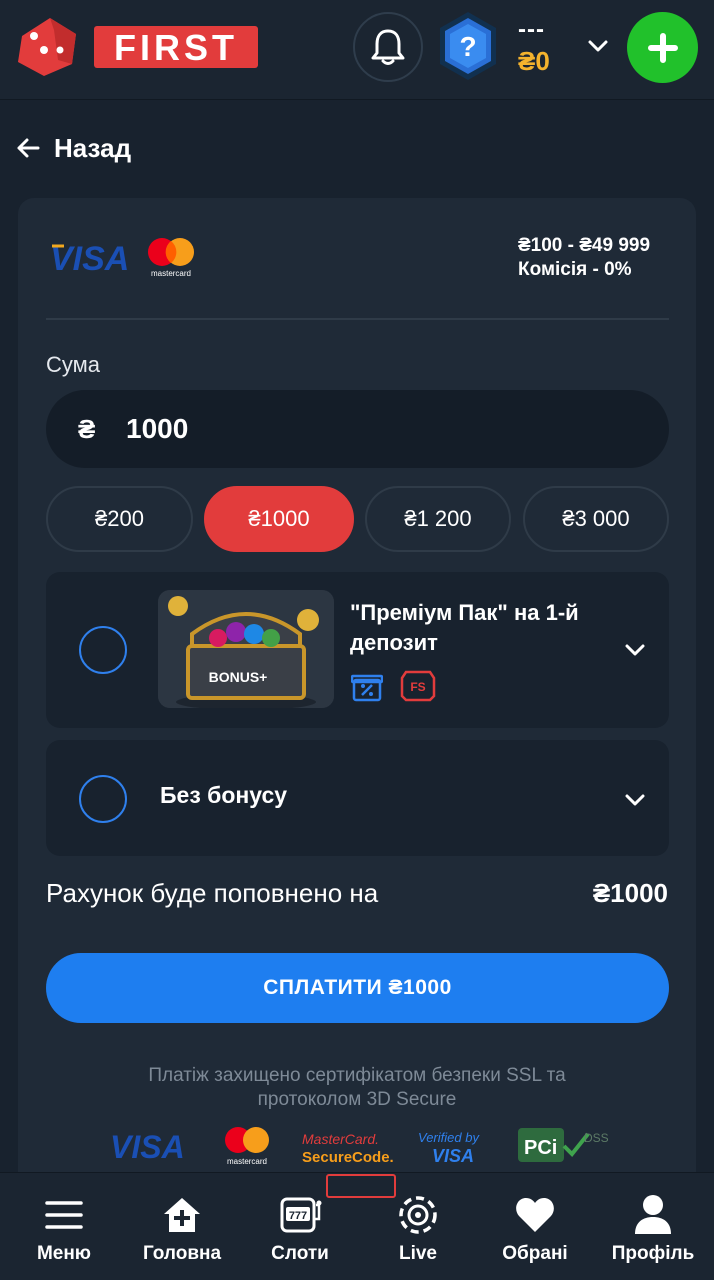  I want to click on question-shield-icon: ?, so click(468, 46).